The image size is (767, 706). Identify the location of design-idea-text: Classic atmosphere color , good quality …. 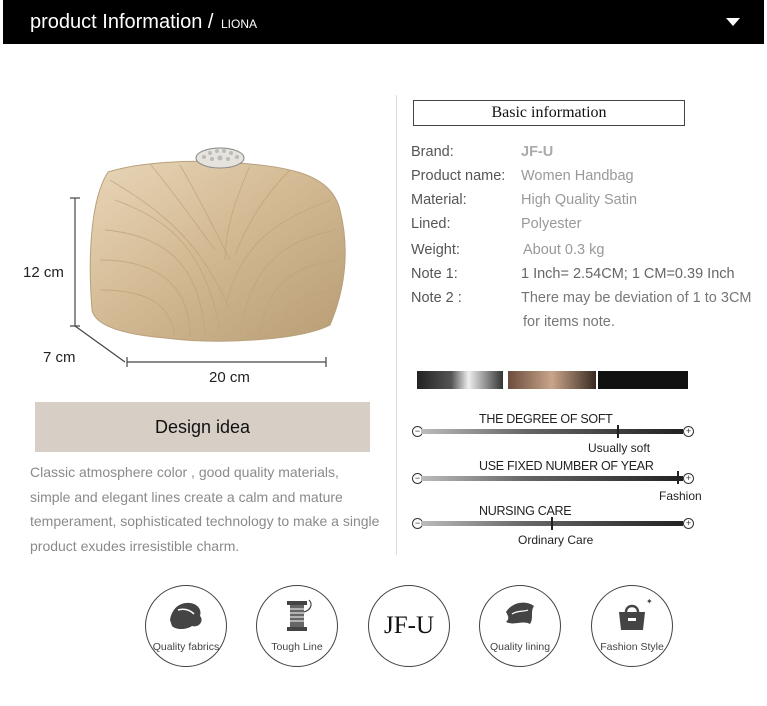
(205, 509).